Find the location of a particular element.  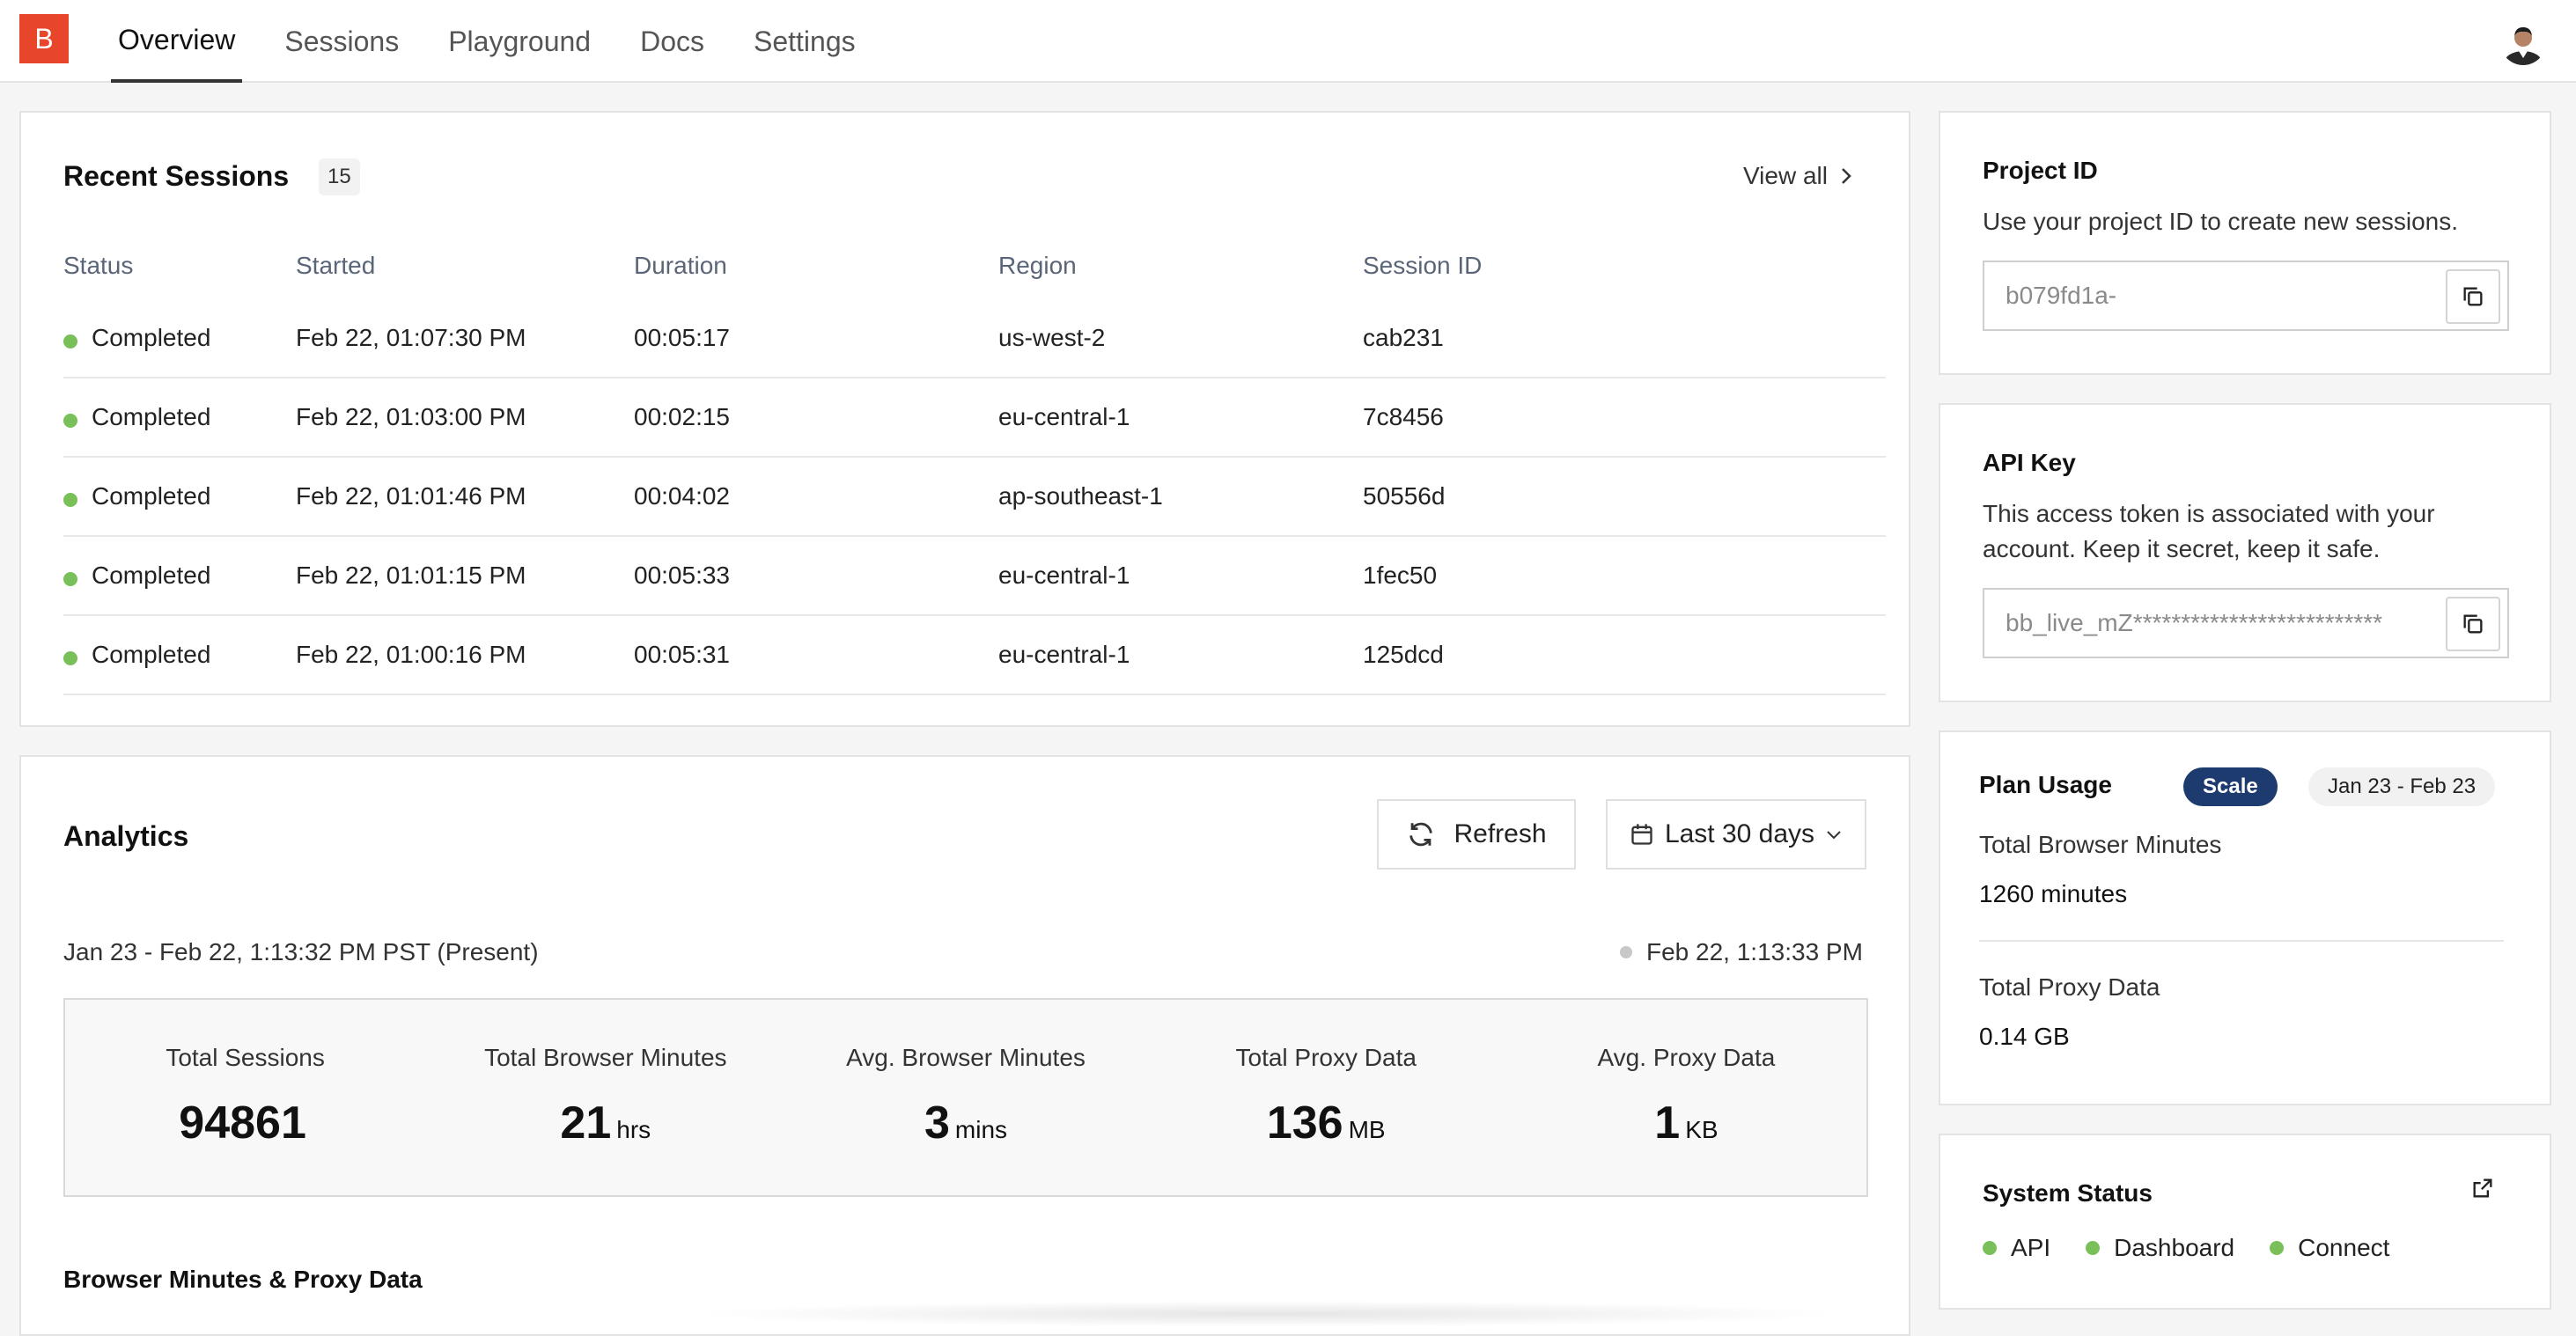

row-started: Feb 22, 01:00:16 PM is located at coordinates (411, 655).